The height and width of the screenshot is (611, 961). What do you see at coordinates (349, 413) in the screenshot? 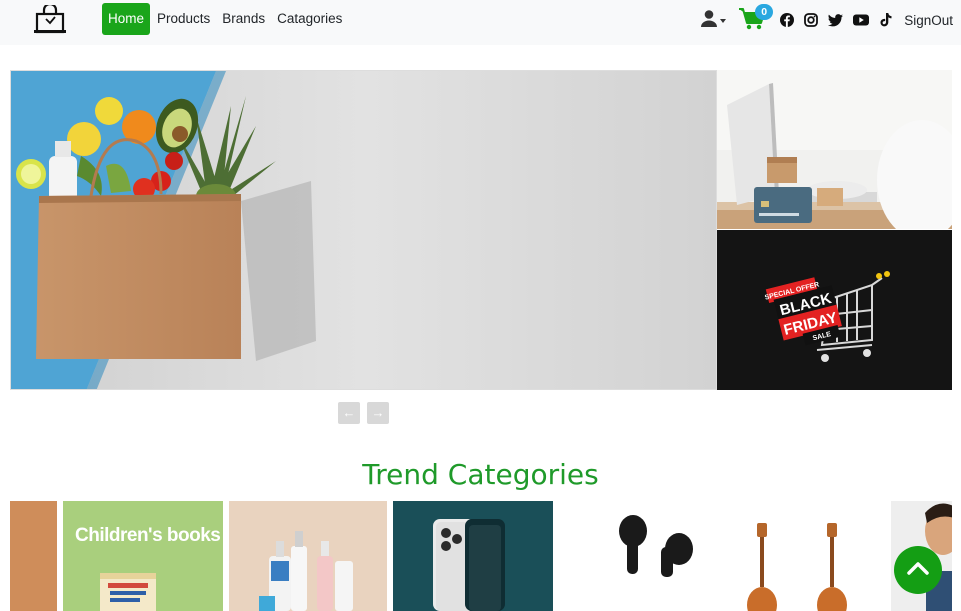
I see `carousel-prev-button: ←` at bounding box center [349, 413].